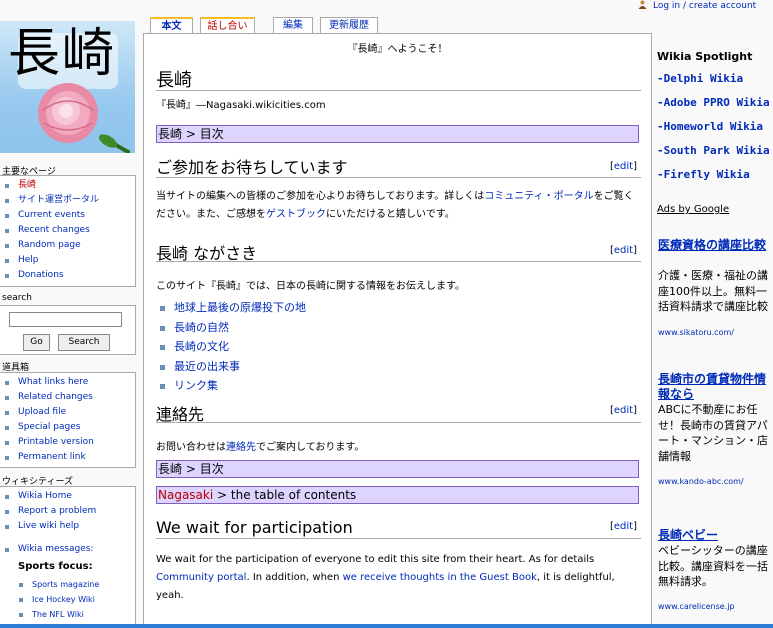  What do you see at coordinates (67, 185) in the screenshot?
I see `nav-item-nagasaki: 長崎` at bounding box center [67, 185].